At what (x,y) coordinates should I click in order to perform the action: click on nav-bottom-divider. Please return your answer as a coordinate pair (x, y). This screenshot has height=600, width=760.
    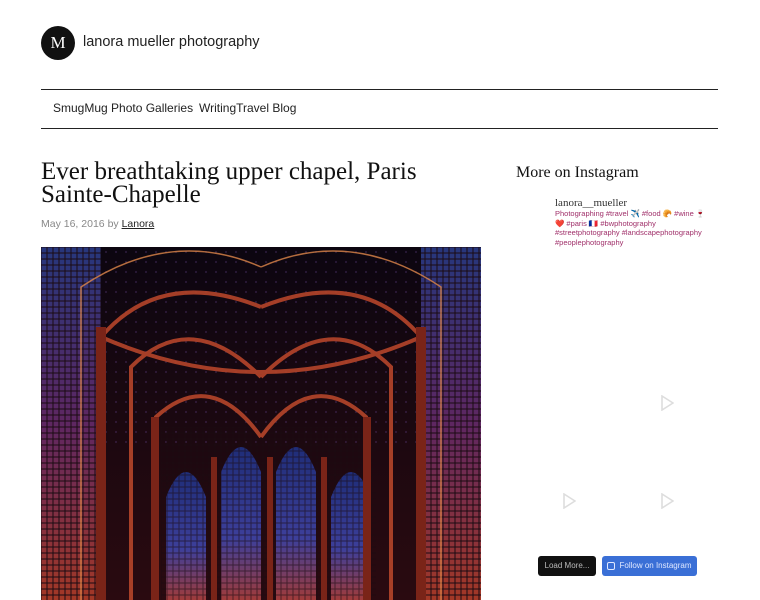
    Looking at the image, I should click on (379, 128).